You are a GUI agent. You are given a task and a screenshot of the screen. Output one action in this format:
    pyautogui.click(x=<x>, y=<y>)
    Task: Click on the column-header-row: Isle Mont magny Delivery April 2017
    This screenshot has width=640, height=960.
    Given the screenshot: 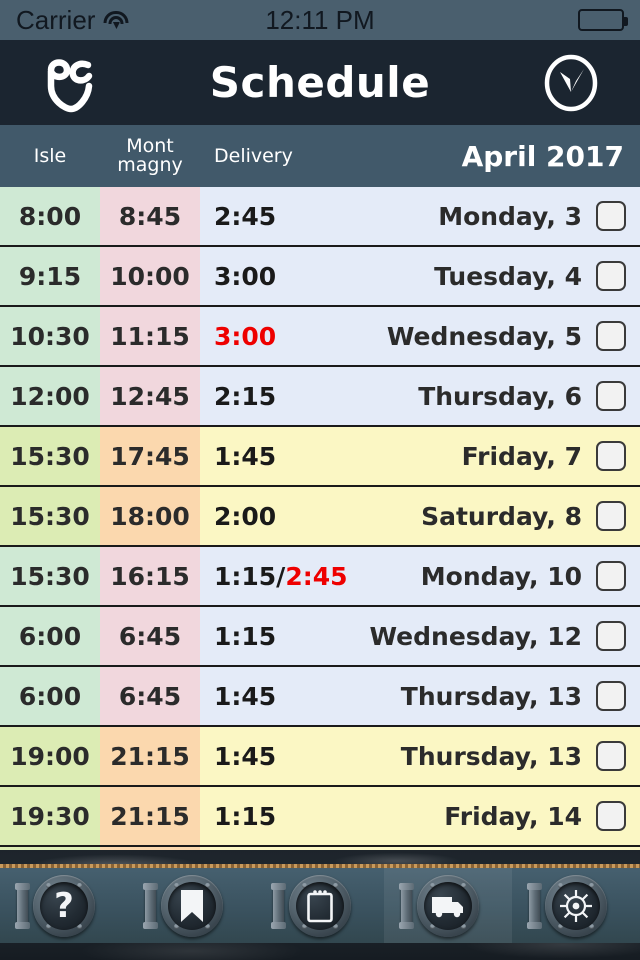 What is the action you would take?
    pyautogui.click(x=320, y=156)
    